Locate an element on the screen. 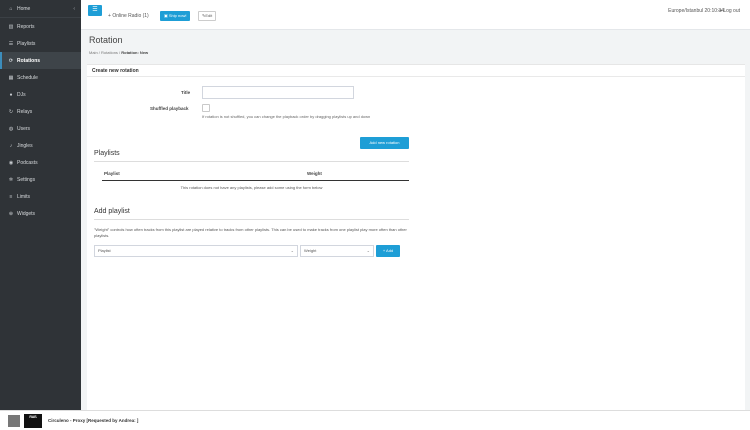 This screenshot has height=430, width=750. breadcrumb-rotations: Rotations is located at coordinates (109, 52).